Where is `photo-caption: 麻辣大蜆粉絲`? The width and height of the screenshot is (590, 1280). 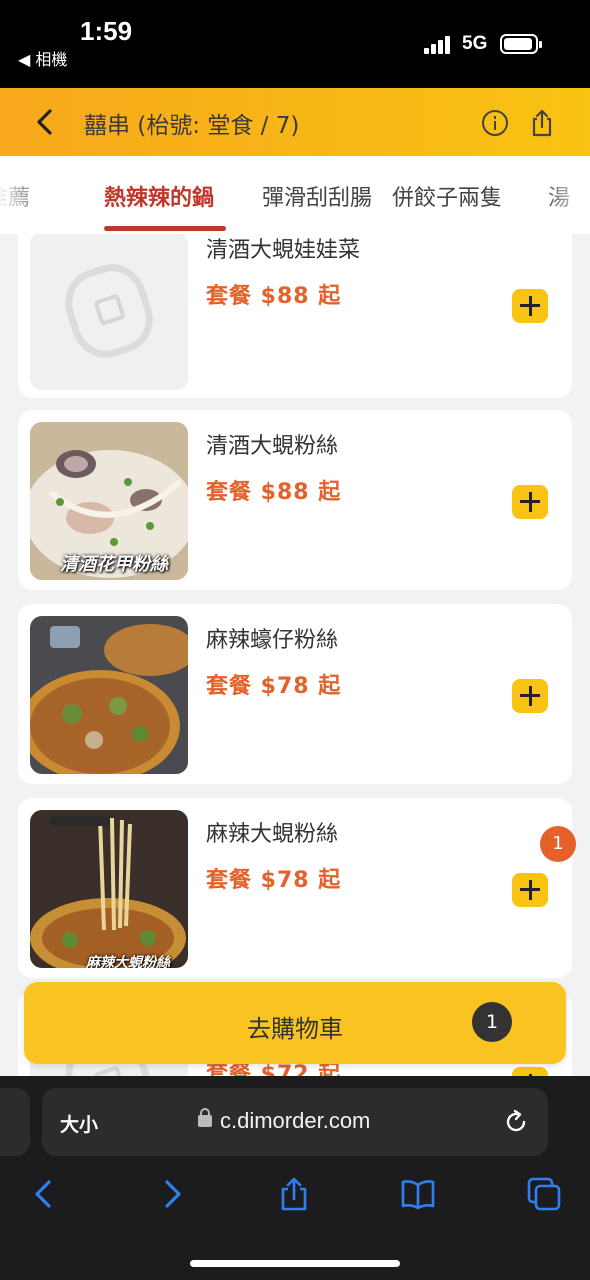 photo-caption: 麻辣大蜆粉絲 is located at coordinates (128, 961).